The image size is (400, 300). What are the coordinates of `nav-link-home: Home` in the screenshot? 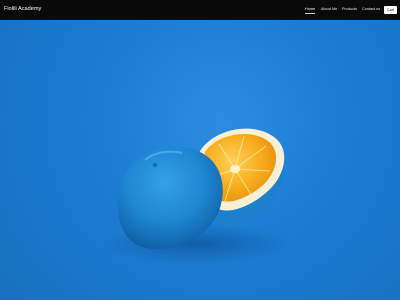 It's located at (310, 10).